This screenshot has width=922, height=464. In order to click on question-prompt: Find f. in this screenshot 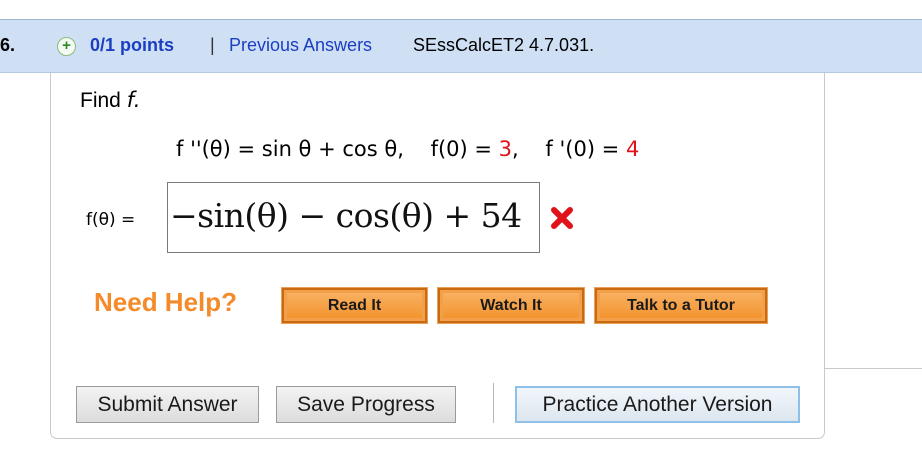, I will do `click(110, 100)`.